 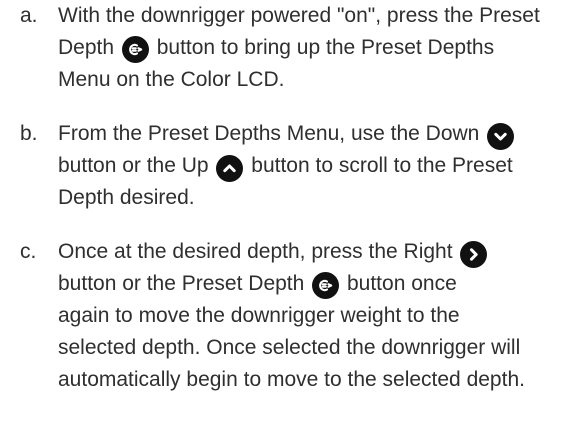 What do you see at coordinates (29, 15) in the screenshot?
I see `step-marker: a.` at bounding box center [29, 15].